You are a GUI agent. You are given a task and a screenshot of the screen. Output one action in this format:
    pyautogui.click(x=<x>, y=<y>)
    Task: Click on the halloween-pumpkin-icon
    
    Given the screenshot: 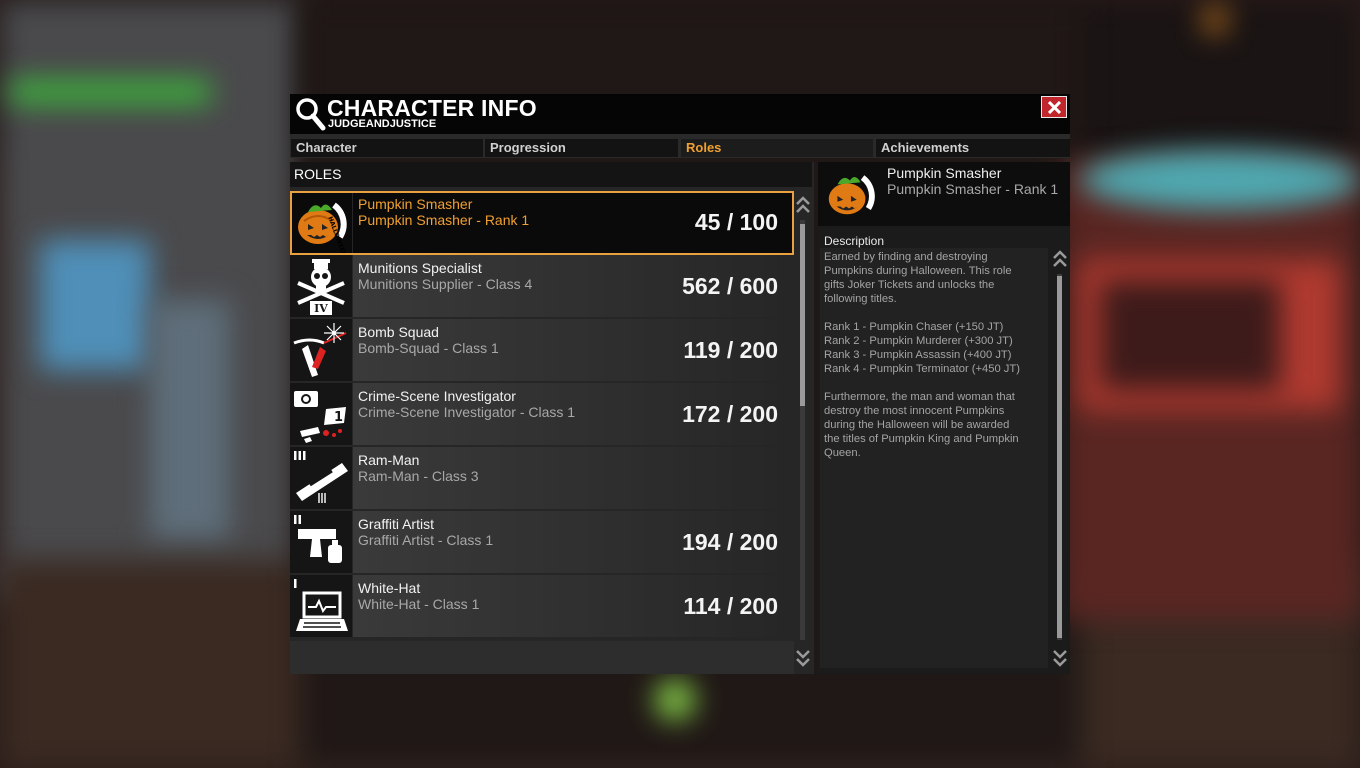 What is the action you would take?
    pyautogui.click(x=851, y=195)
    